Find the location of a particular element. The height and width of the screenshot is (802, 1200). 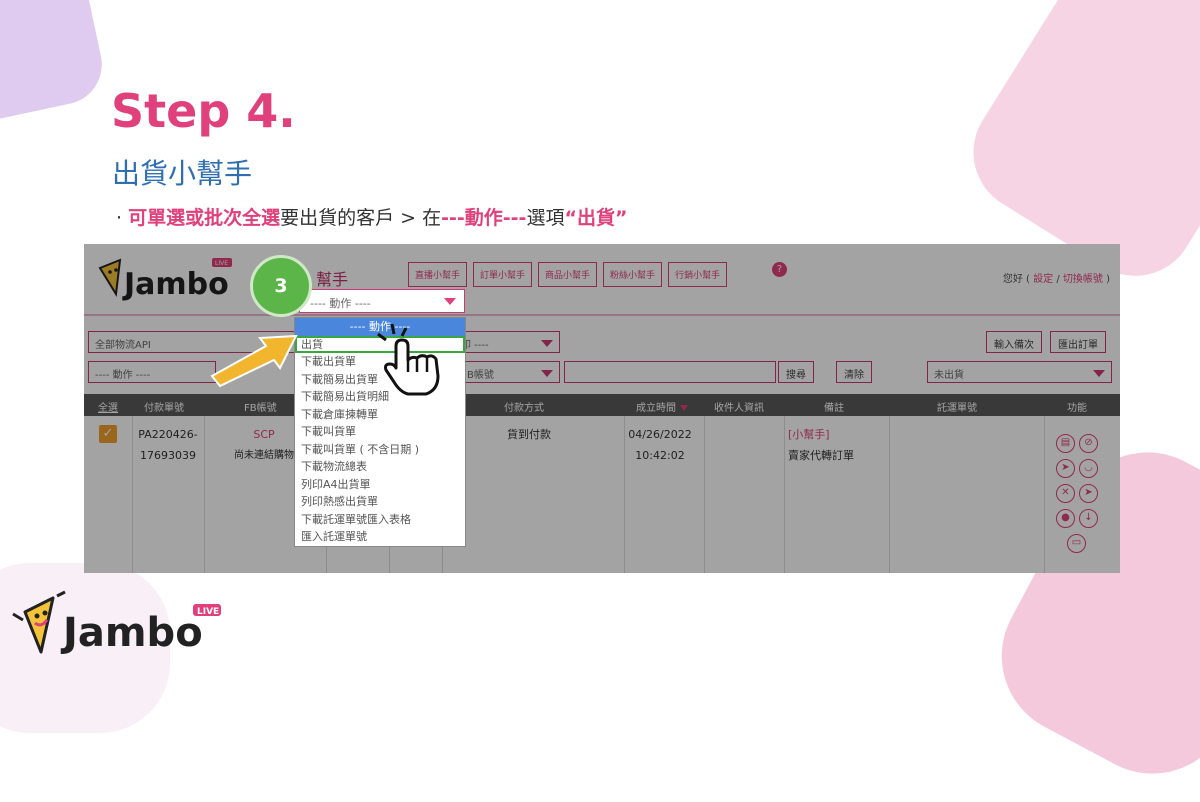

trash-icon: ✕ is located at coordinates (1065, 493).